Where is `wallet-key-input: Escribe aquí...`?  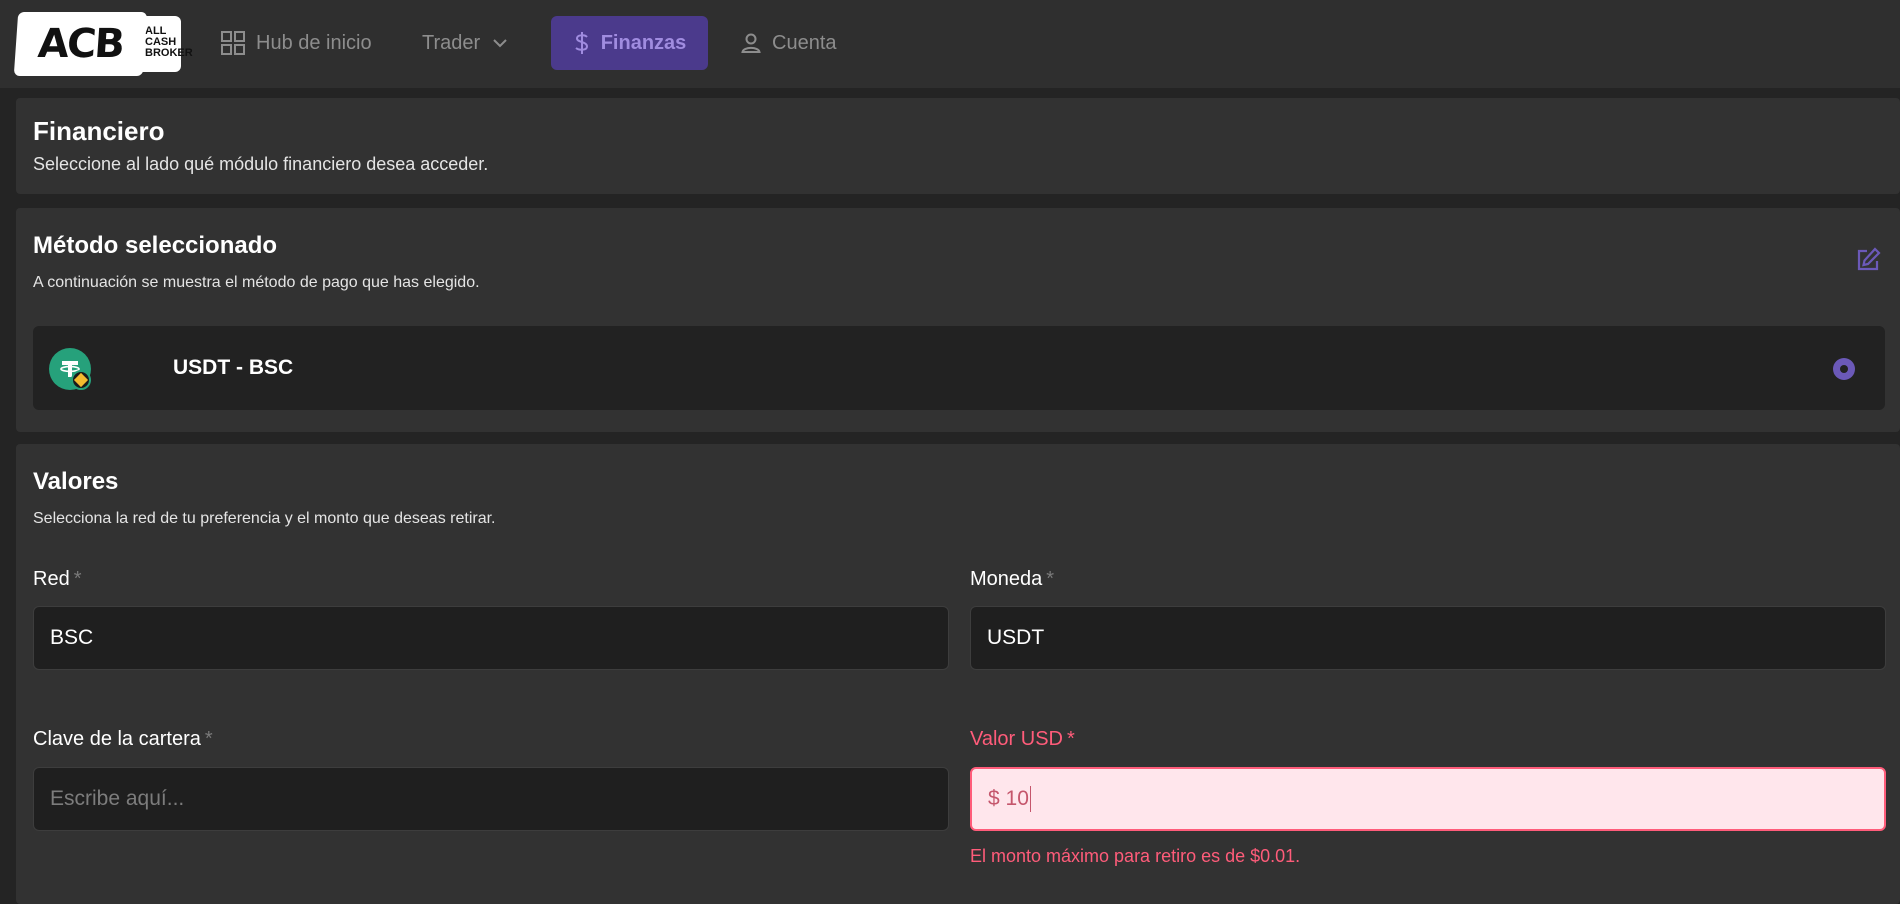
wallet-key-input: Escribe aquí... is located at coordinates (491, 799).